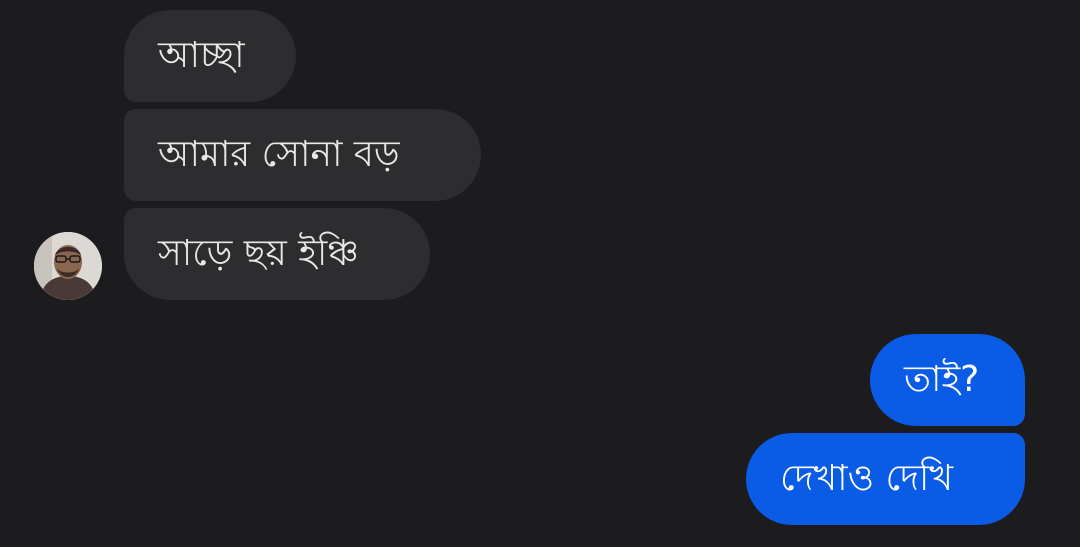 This screenshot has width=1080, height=547. I want to click on outgoing-message-bubble: দেখাও দেখি, so click(885, 479).